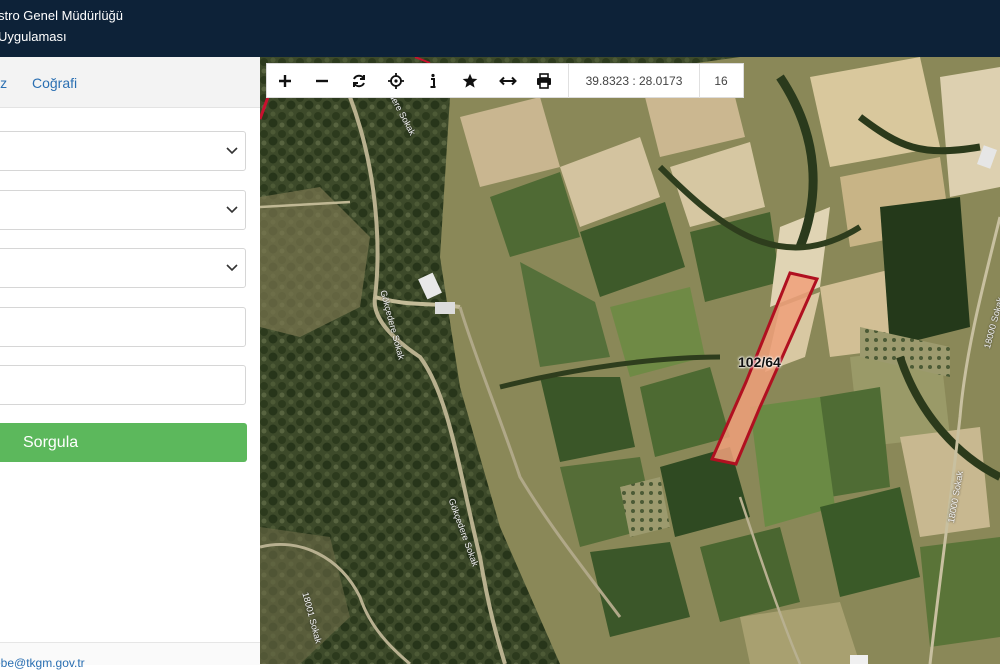  I want to click on info-icon, so click(433, 80).